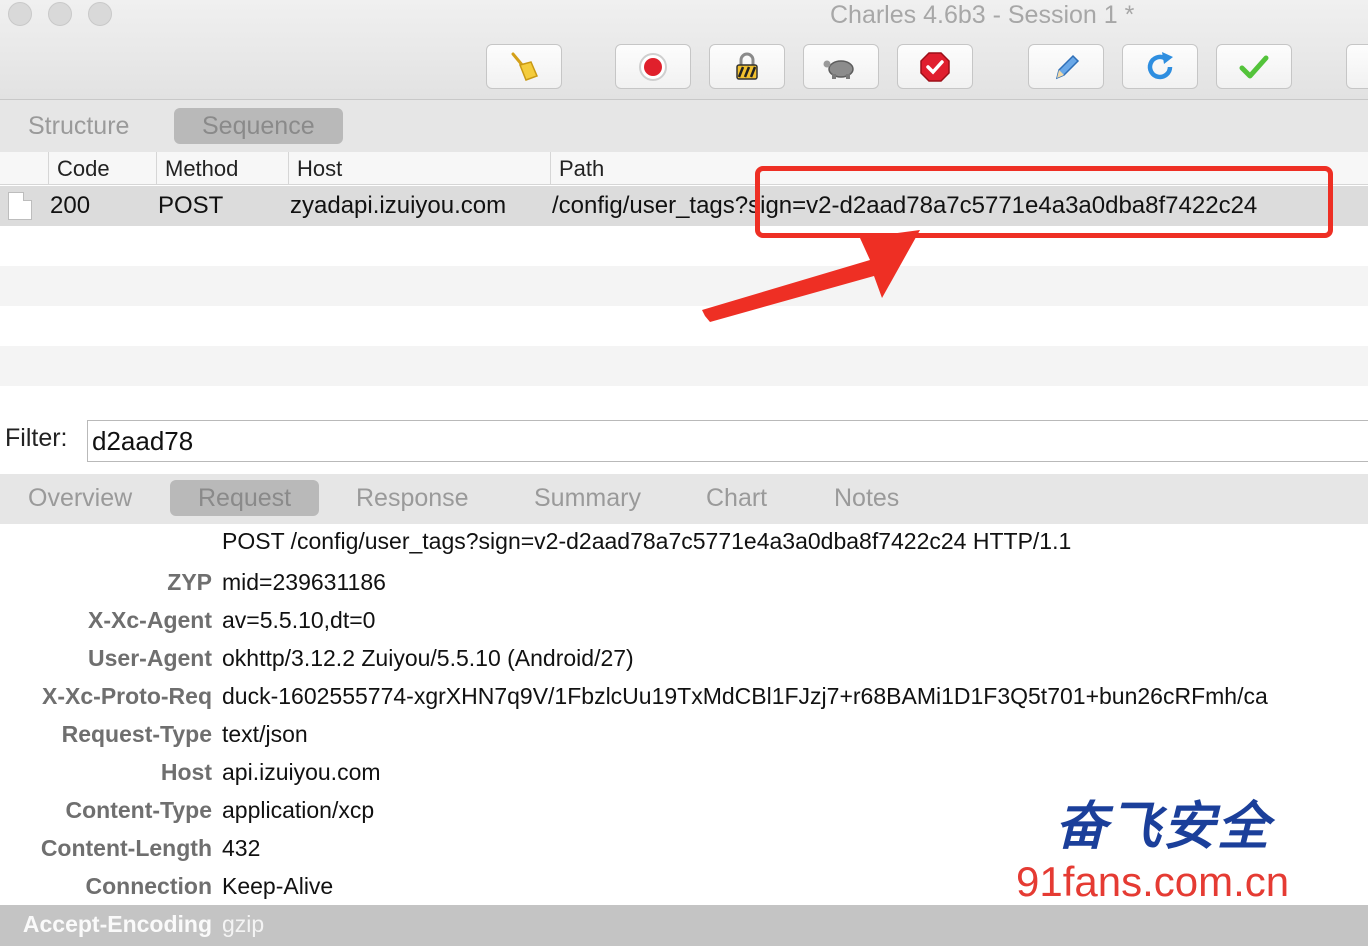 The height and width of the screenshot is (946, 1368). Describe the element at coordinates (684, 925) in the screenshot. I see `header-row: Accept-Encoding gzip` at that location.